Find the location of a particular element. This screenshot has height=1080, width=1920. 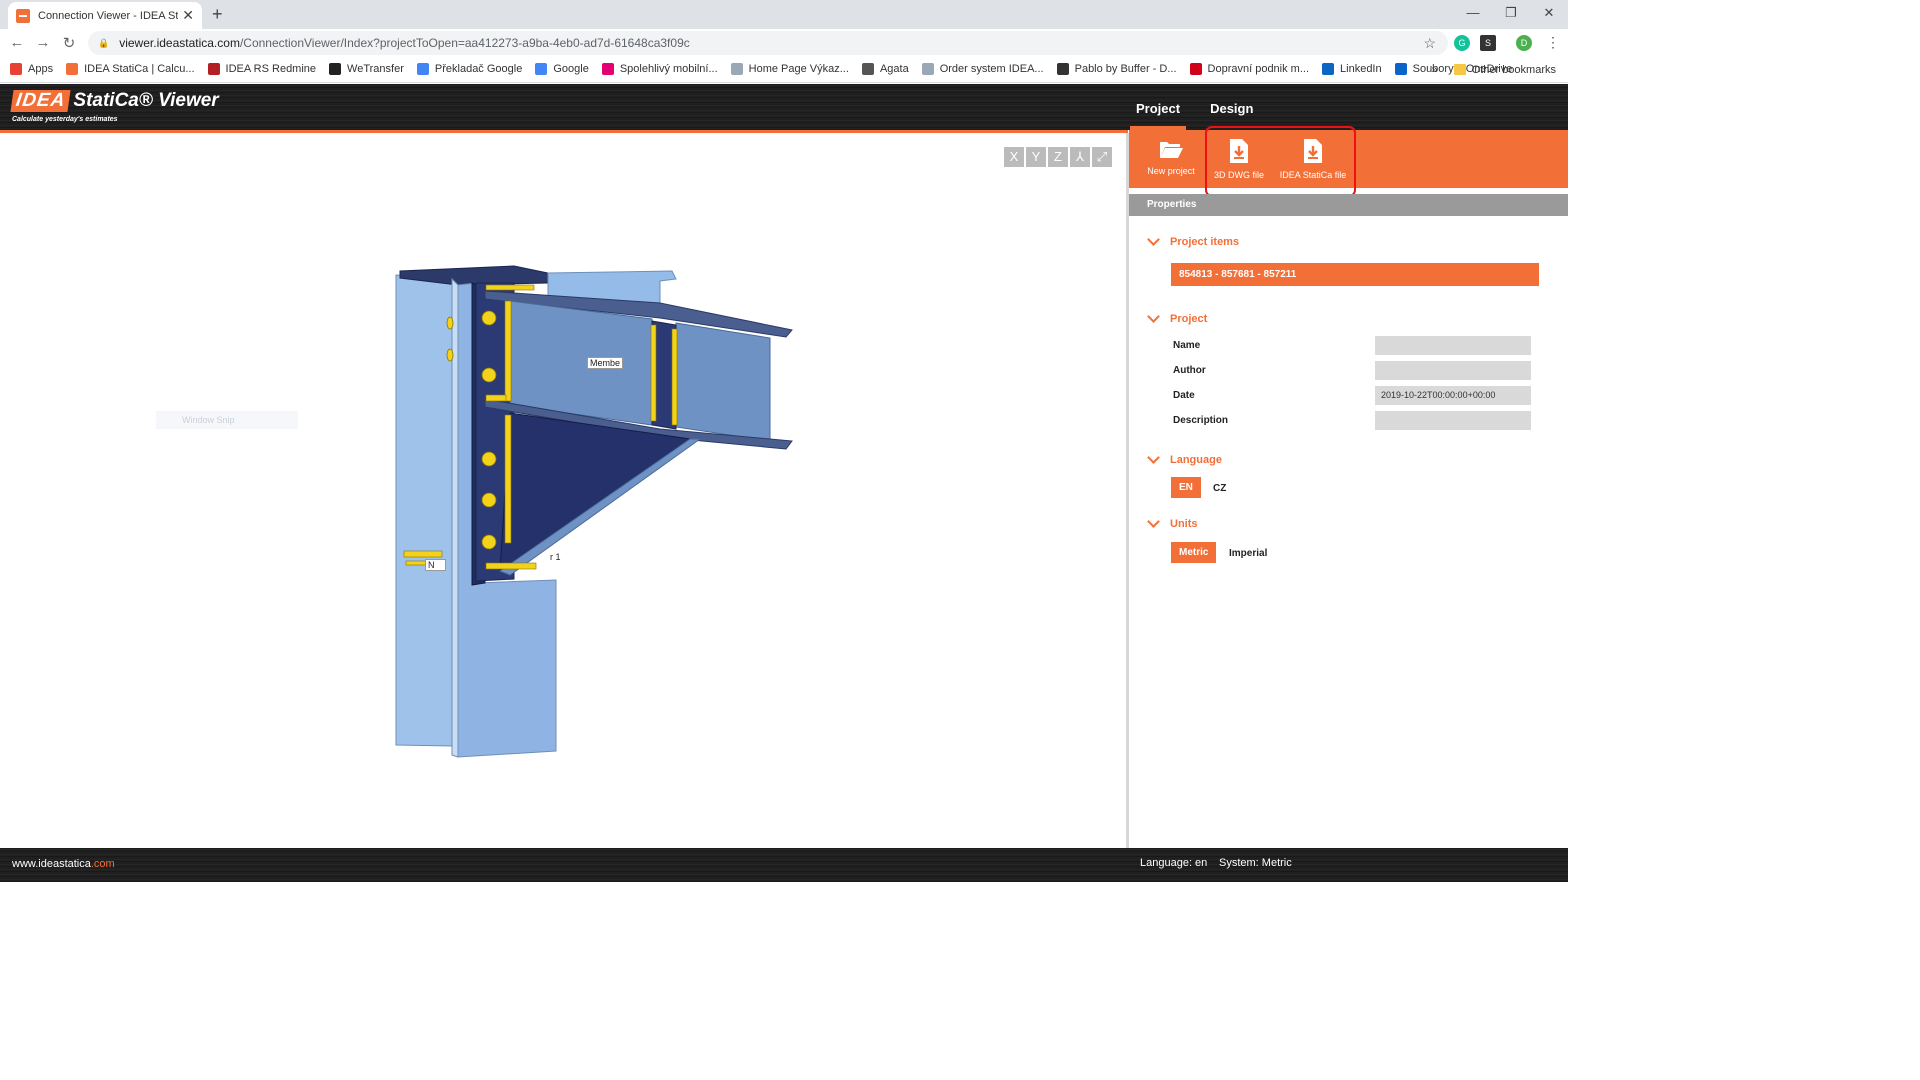

lock-icon: 🔒 is located at coordinates (104, 42).